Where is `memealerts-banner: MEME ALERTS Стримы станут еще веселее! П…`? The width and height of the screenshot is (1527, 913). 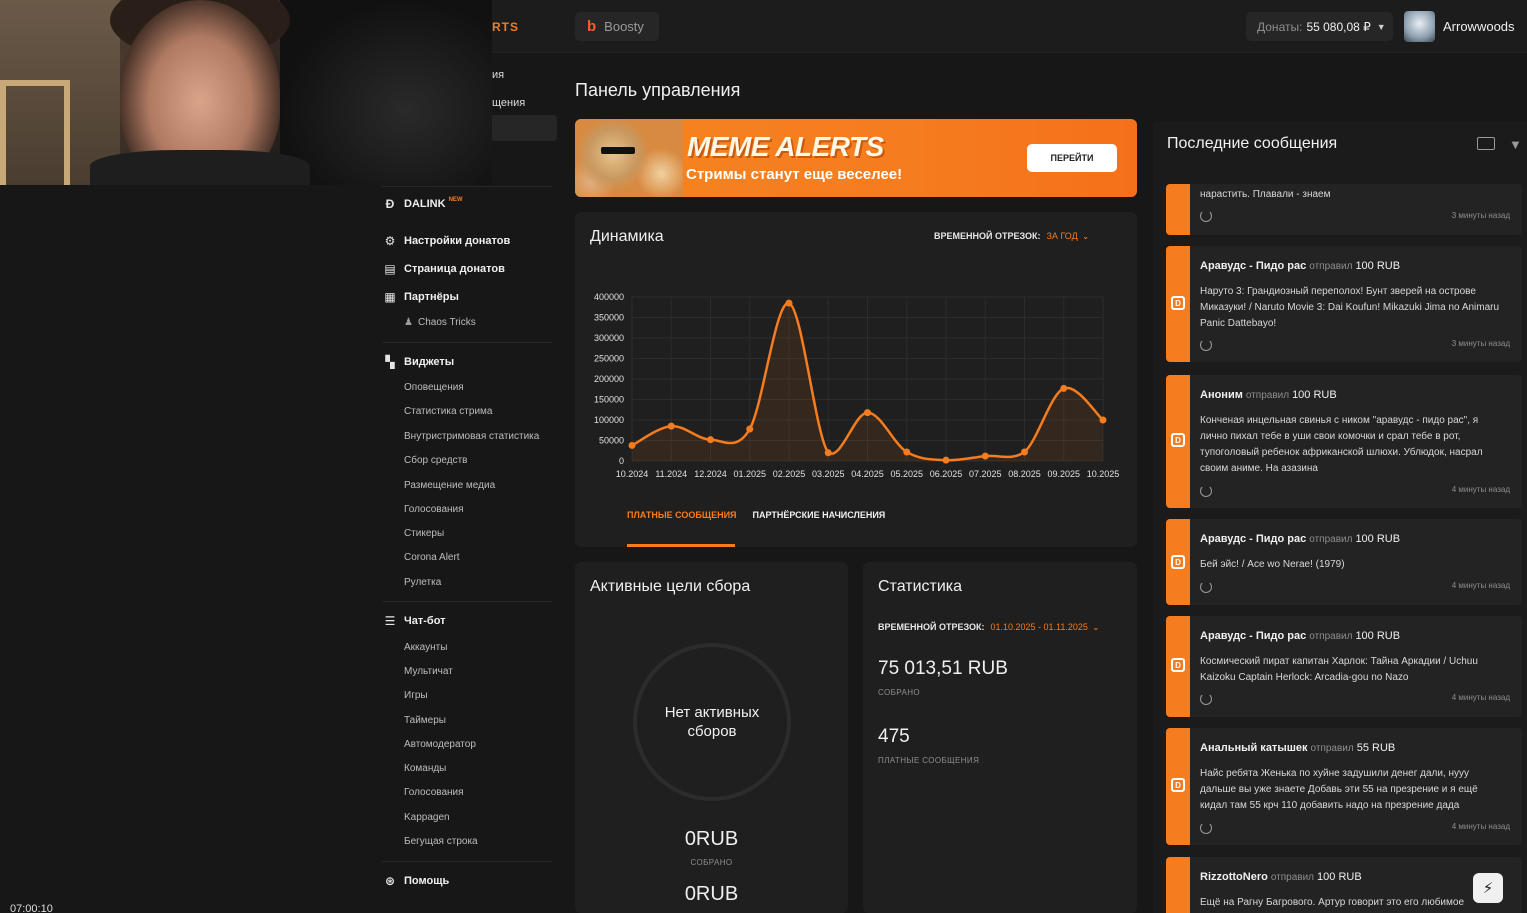 memealerts-banner: MEME ALERTS Стримы станут еще веселее! П… is located at coordinates (856, 158).